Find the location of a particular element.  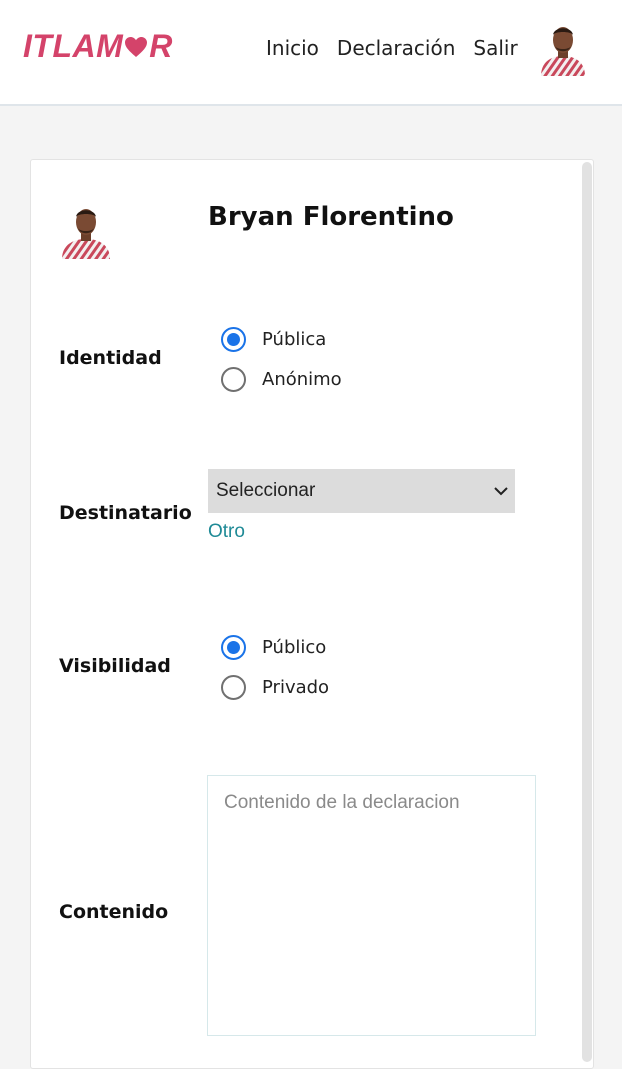

content-textarea is located at coordinates (371, 905).